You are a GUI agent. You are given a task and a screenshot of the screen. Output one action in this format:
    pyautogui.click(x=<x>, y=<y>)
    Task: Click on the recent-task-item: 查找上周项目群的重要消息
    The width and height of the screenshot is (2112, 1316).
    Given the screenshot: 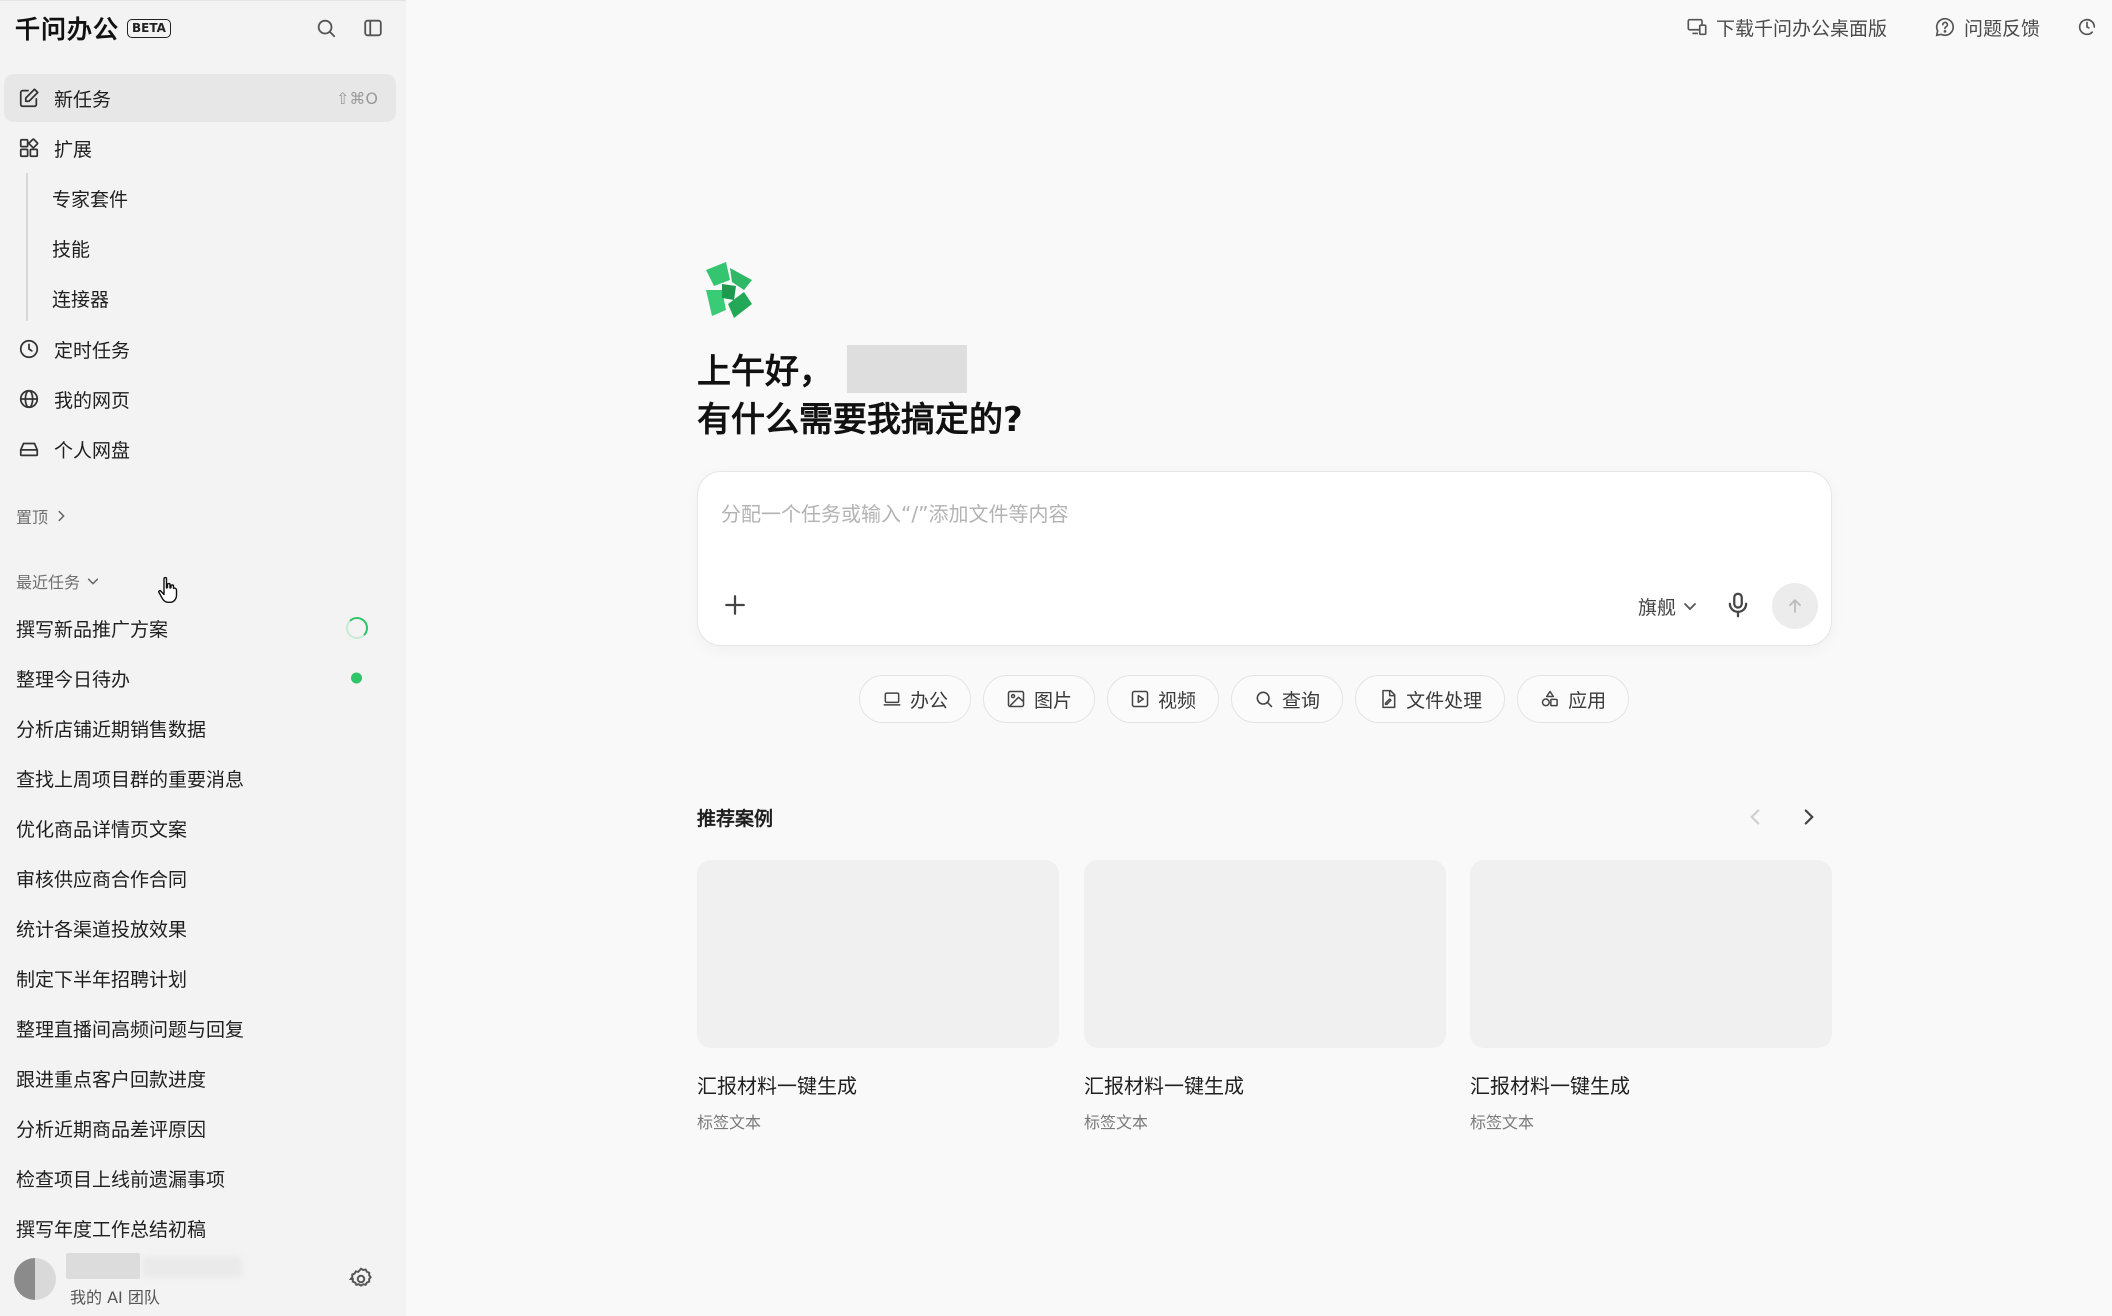 What is the action you would take?
    pyautogui.click(x=206, y=778)
    